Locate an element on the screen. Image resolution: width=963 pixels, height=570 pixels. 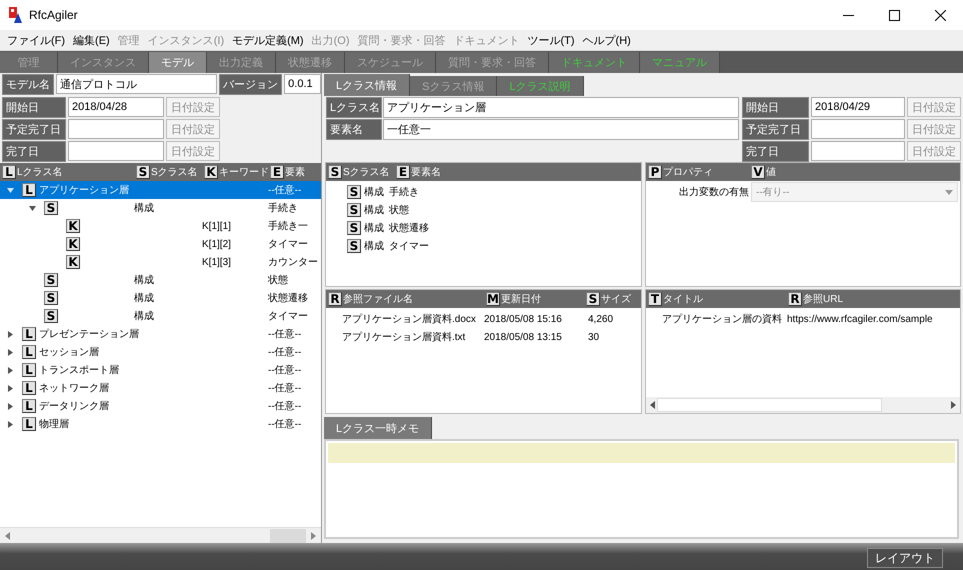
type-marker: R is located at coordinates (795, 299).